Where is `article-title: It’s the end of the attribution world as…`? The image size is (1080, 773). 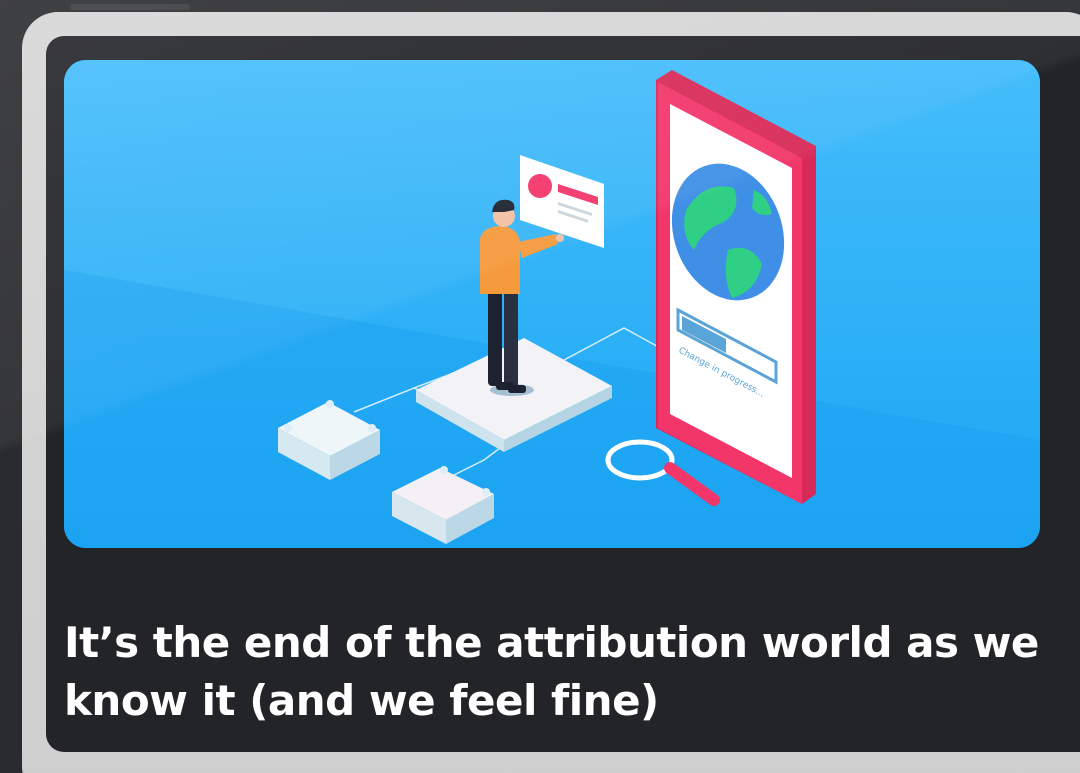
article-title: It’s the end of the attribution world as… is located at coordinates (559, 672).